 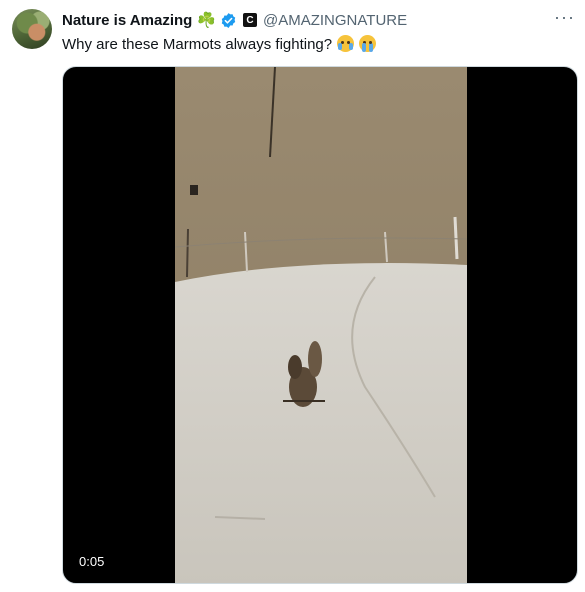 What do you see at coordinates (250, 20) in the screenshot?
I see `affiliate-badge-icon: C` at bounding box center [250, 20].